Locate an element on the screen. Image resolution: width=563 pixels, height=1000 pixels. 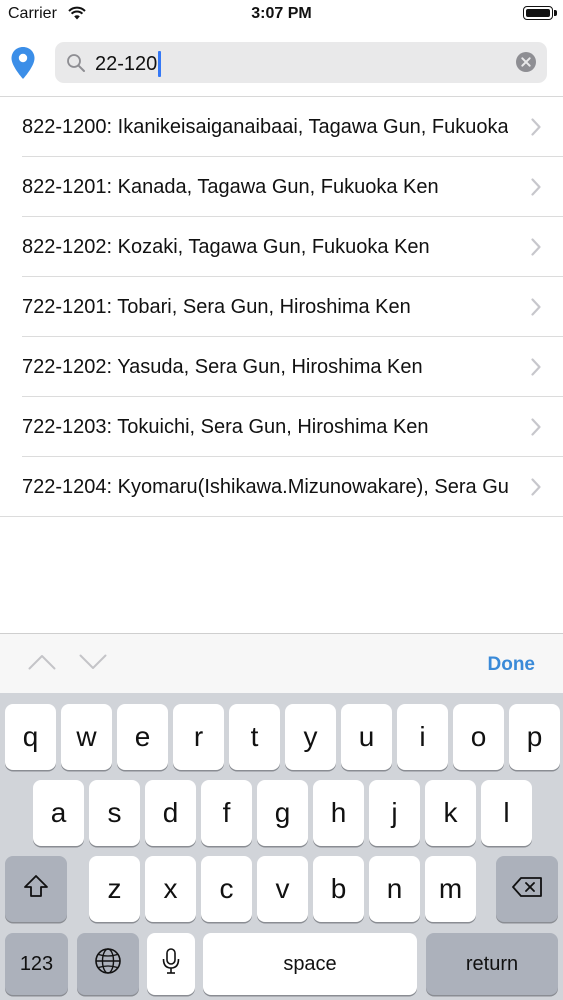
keyboard-accessory-bar: Done is located at coordinates (281, 663).